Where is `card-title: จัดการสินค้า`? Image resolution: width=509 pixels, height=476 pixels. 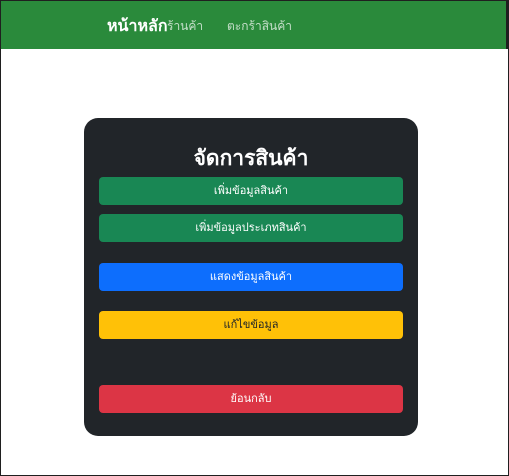 card-title: จัดการสินค้า is located at coordinates (251, 158).